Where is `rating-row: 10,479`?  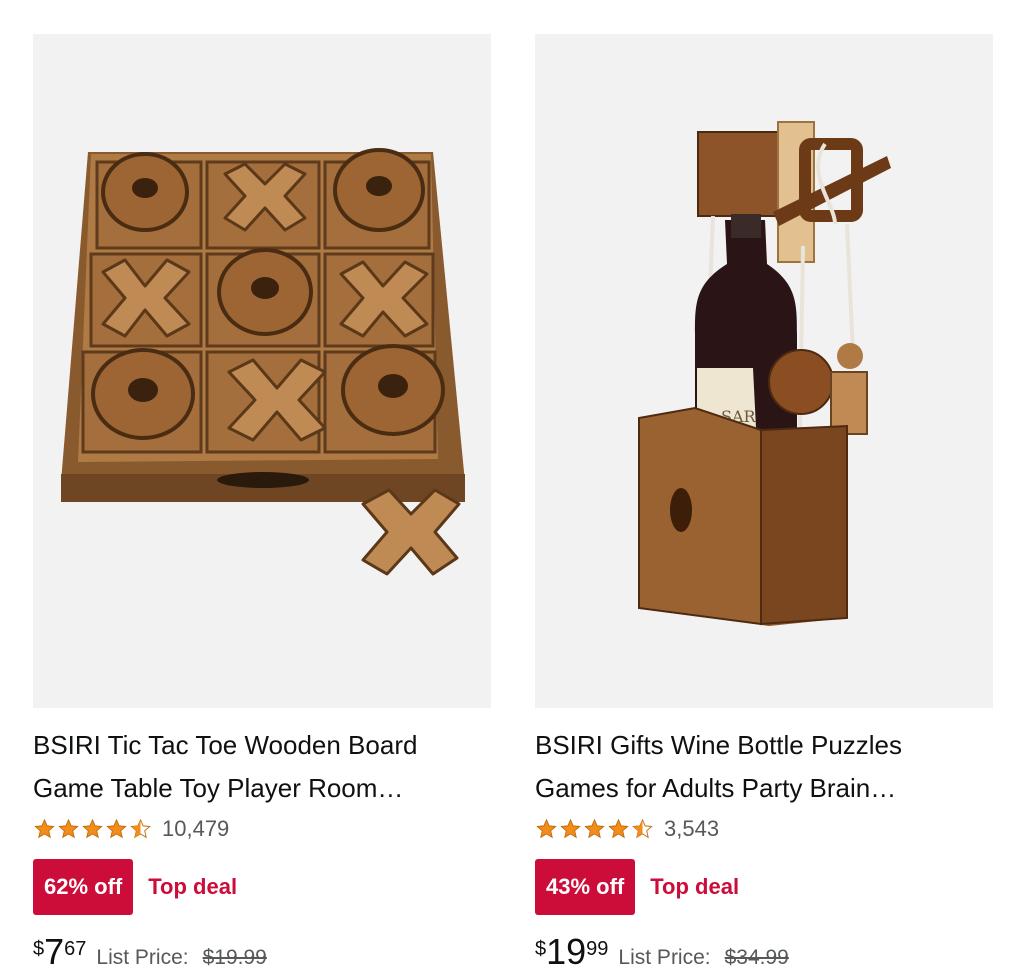
rating-row: 10,479 is located at coordinates (262, 829).